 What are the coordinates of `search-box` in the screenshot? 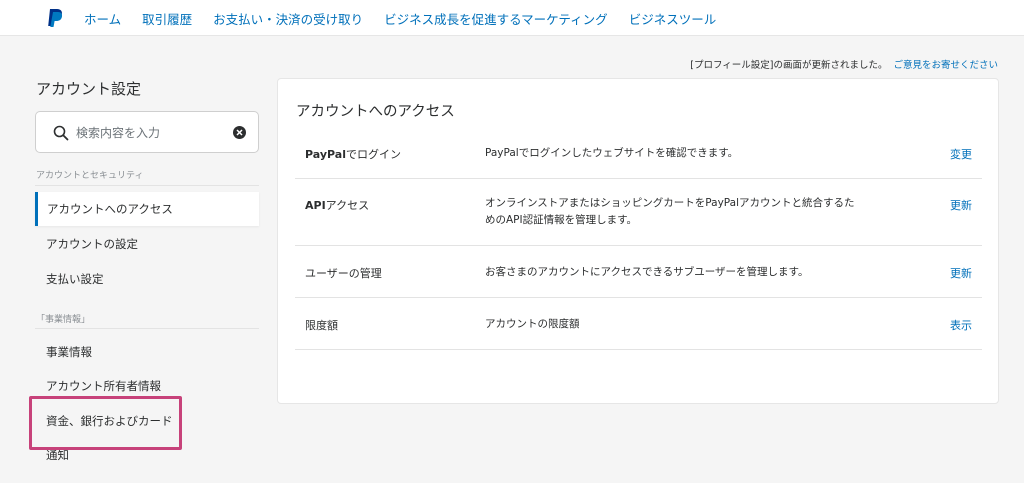 It's located at (147, 132).